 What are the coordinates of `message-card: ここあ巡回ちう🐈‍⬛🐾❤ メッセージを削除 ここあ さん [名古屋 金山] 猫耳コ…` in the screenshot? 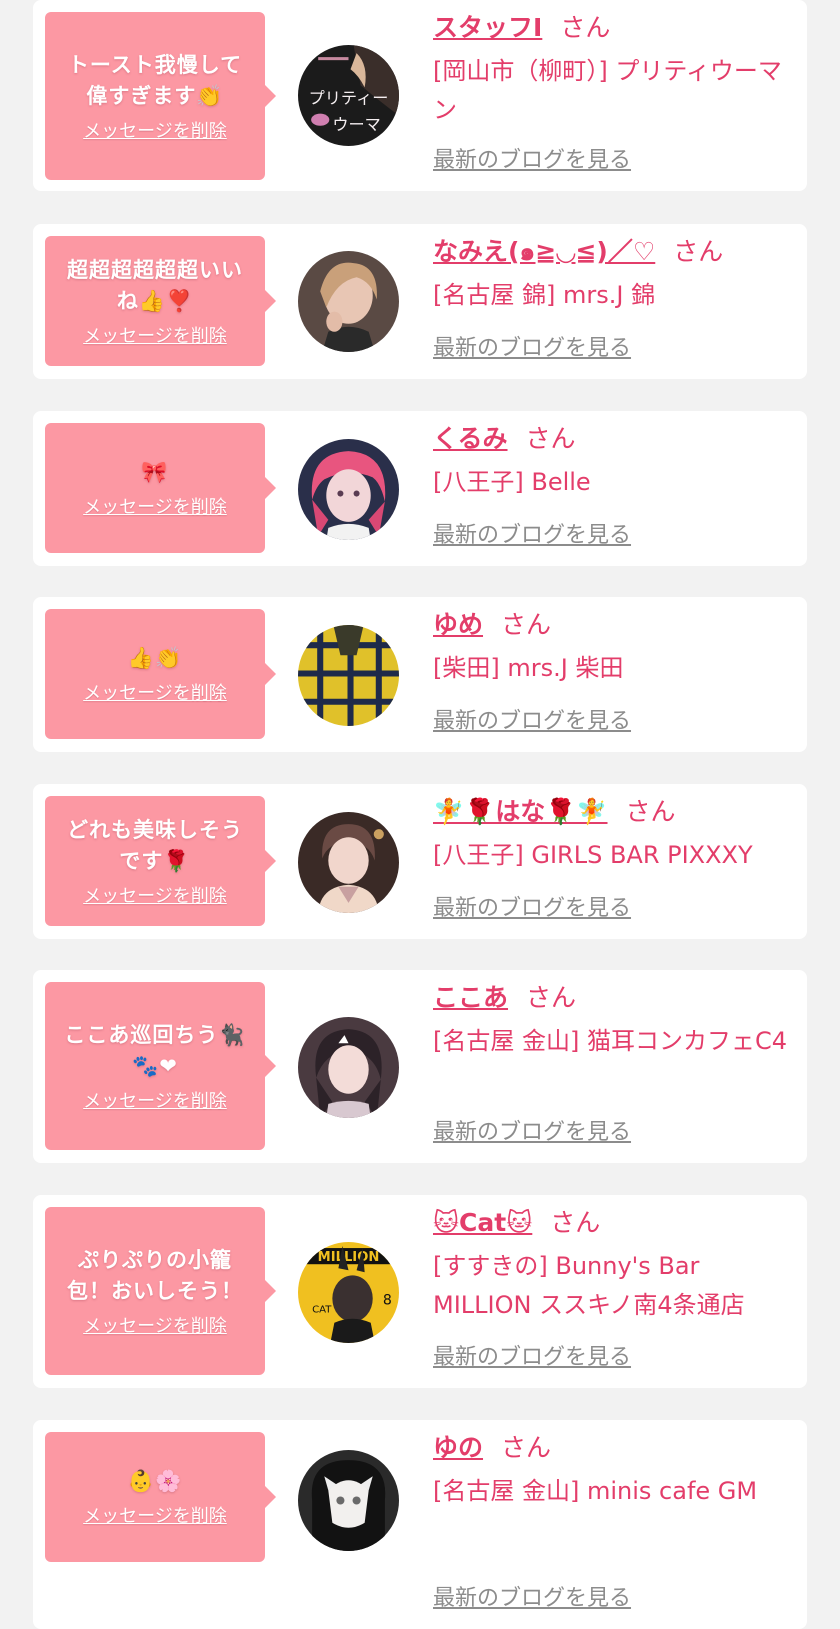 It's located at (420, 1066).